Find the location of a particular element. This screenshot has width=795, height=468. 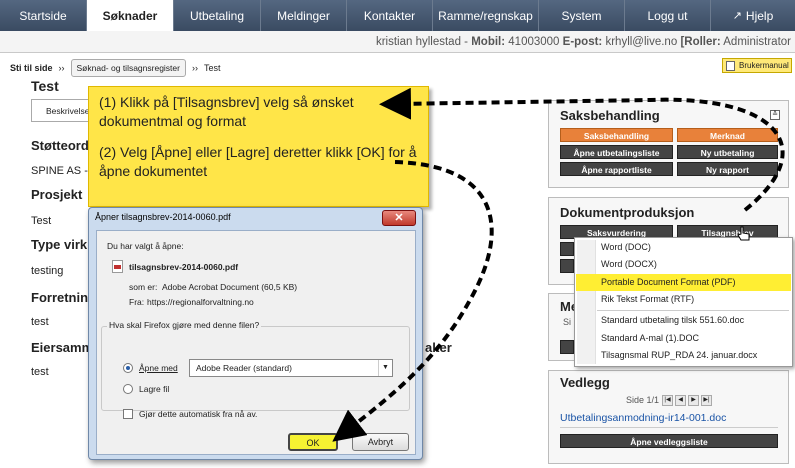

tab-hjelp: ↗ Hjelp is located at coordinates (753, 15).